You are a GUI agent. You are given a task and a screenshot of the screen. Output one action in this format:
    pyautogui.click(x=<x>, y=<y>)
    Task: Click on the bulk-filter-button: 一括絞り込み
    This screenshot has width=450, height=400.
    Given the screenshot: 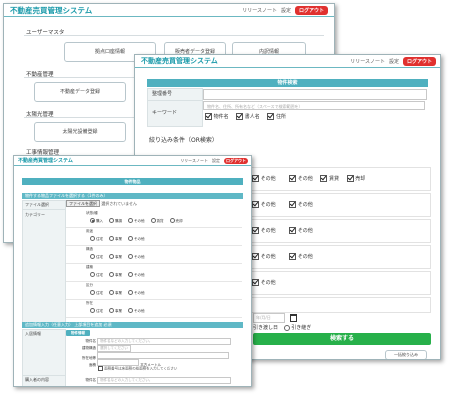 What is the action you would take?
    pyautogui.click(x=406, y=354)
    